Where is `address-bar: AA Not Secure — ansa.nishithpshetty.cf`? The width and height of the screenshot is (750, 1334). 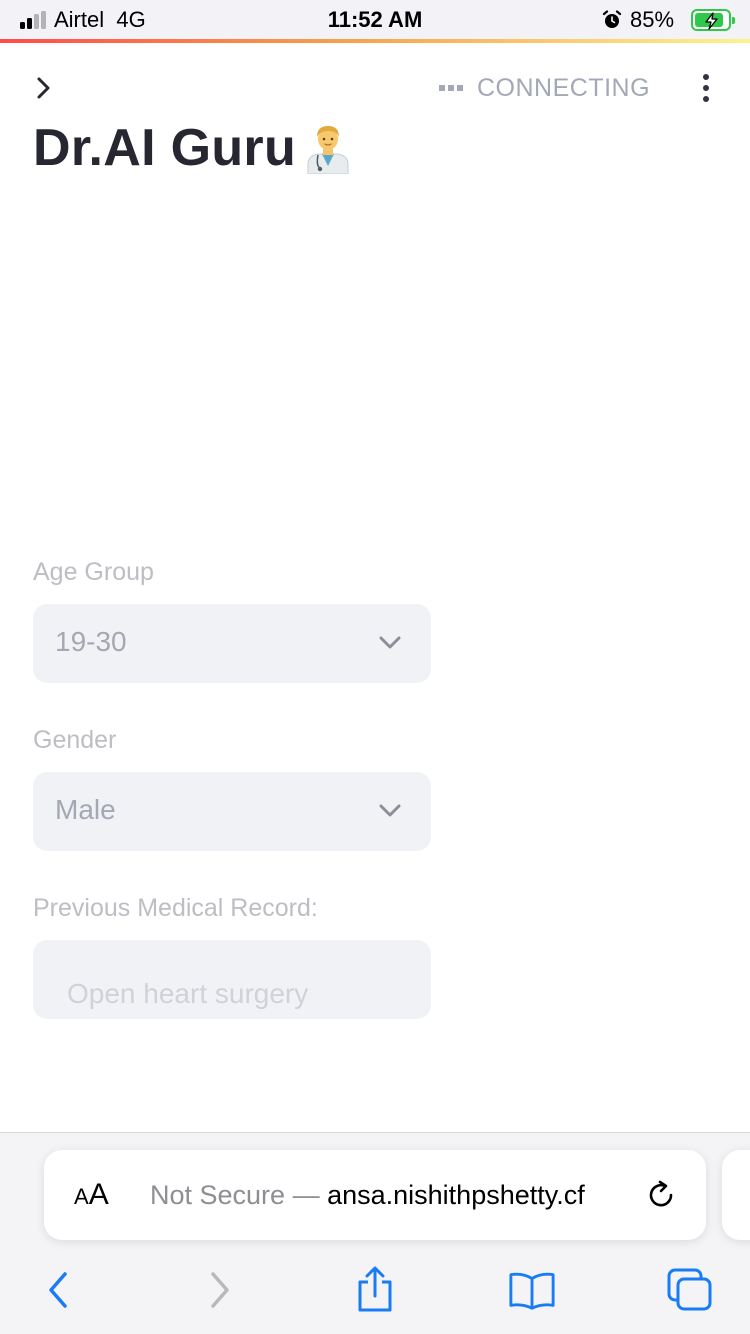 address-bar: AA Not Secure — ansa.nishithpshetty.cf is located at coordinates (375, 1195).